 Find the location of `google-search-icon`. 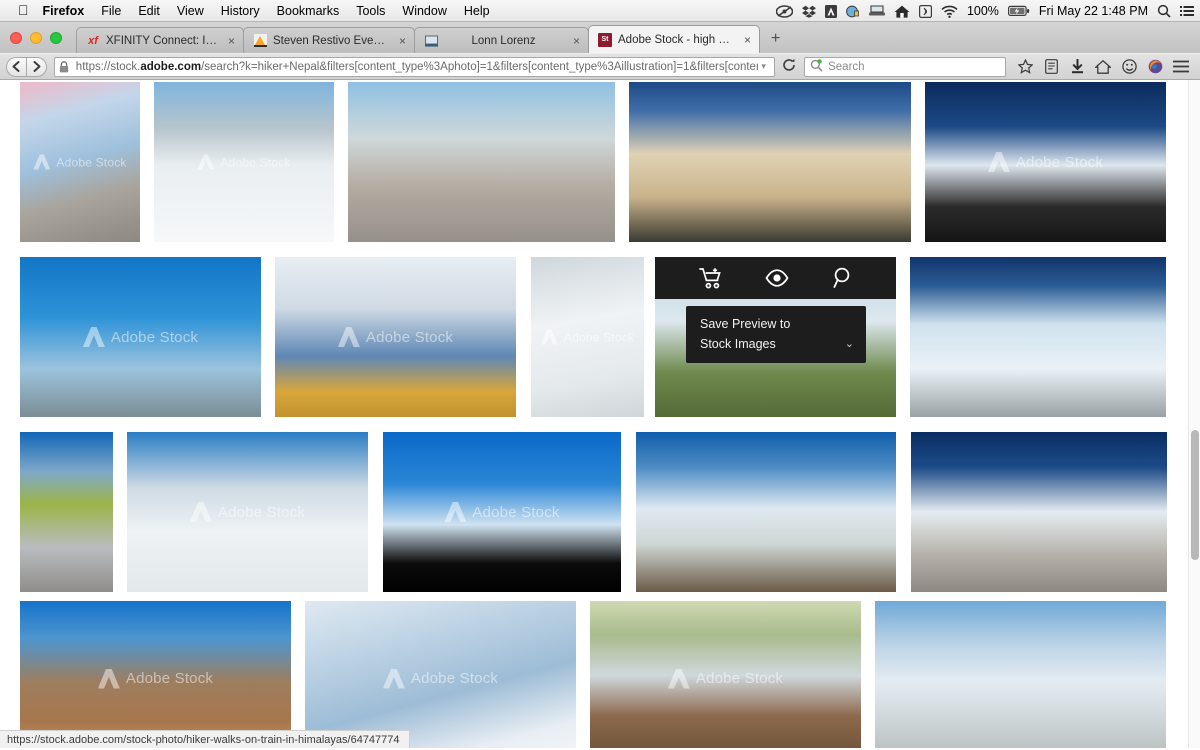

google-search-icon is located at coordinates (816, 66).